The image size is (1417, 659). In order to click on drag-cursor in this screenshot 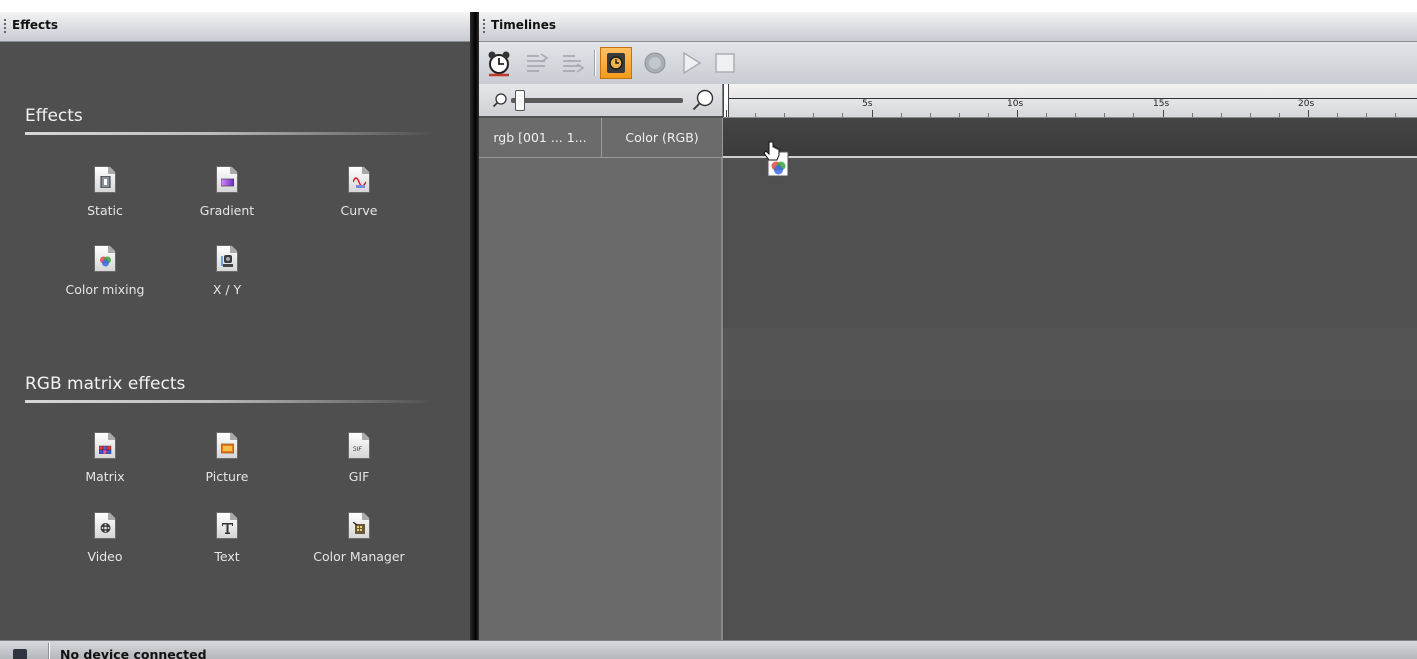, I will do `click(778, 160)`.